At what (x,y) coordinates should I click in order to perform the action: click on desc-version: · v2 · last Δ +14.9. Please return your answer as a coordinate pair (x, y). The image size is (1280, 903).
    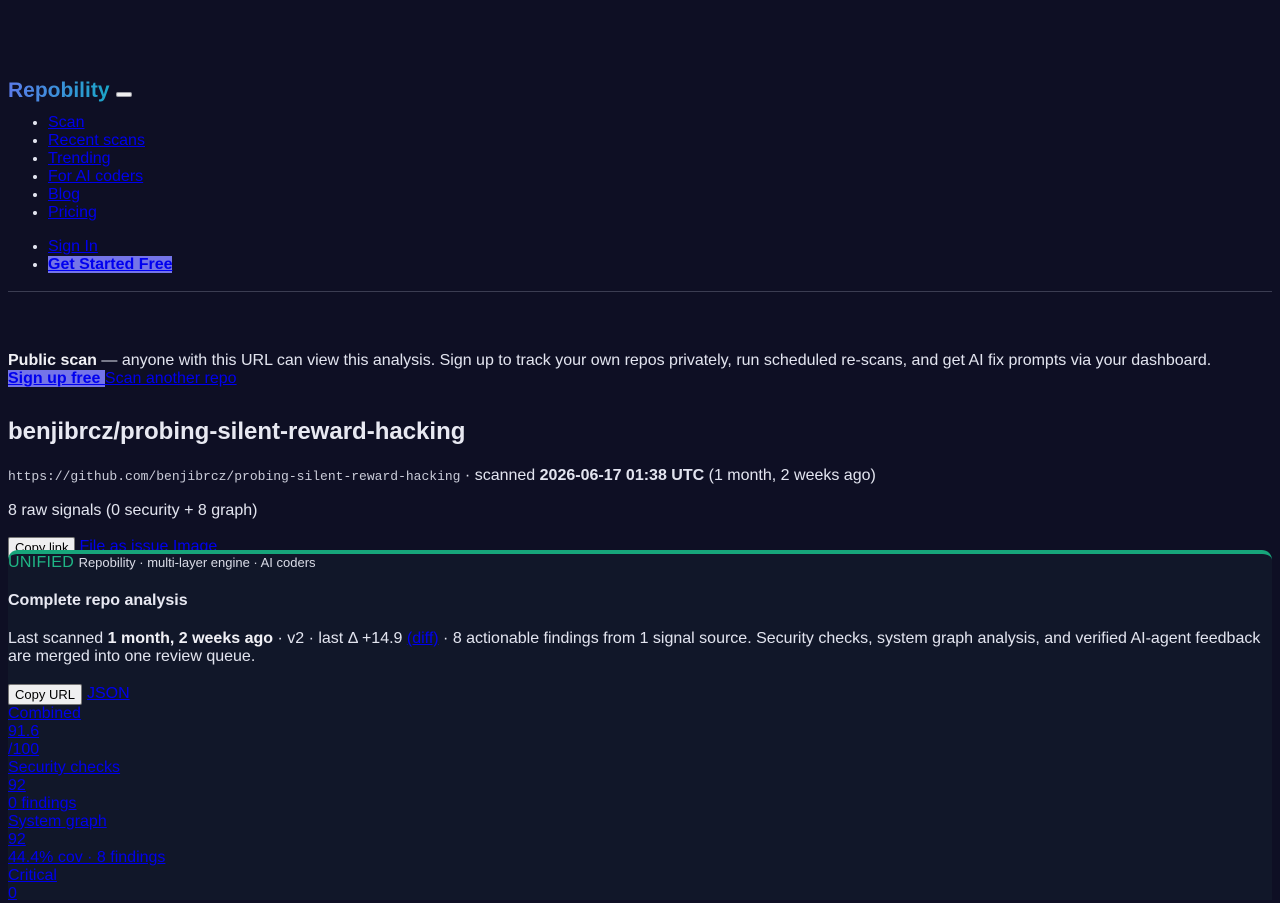
    Looking at the image, I should click on (340, 638).